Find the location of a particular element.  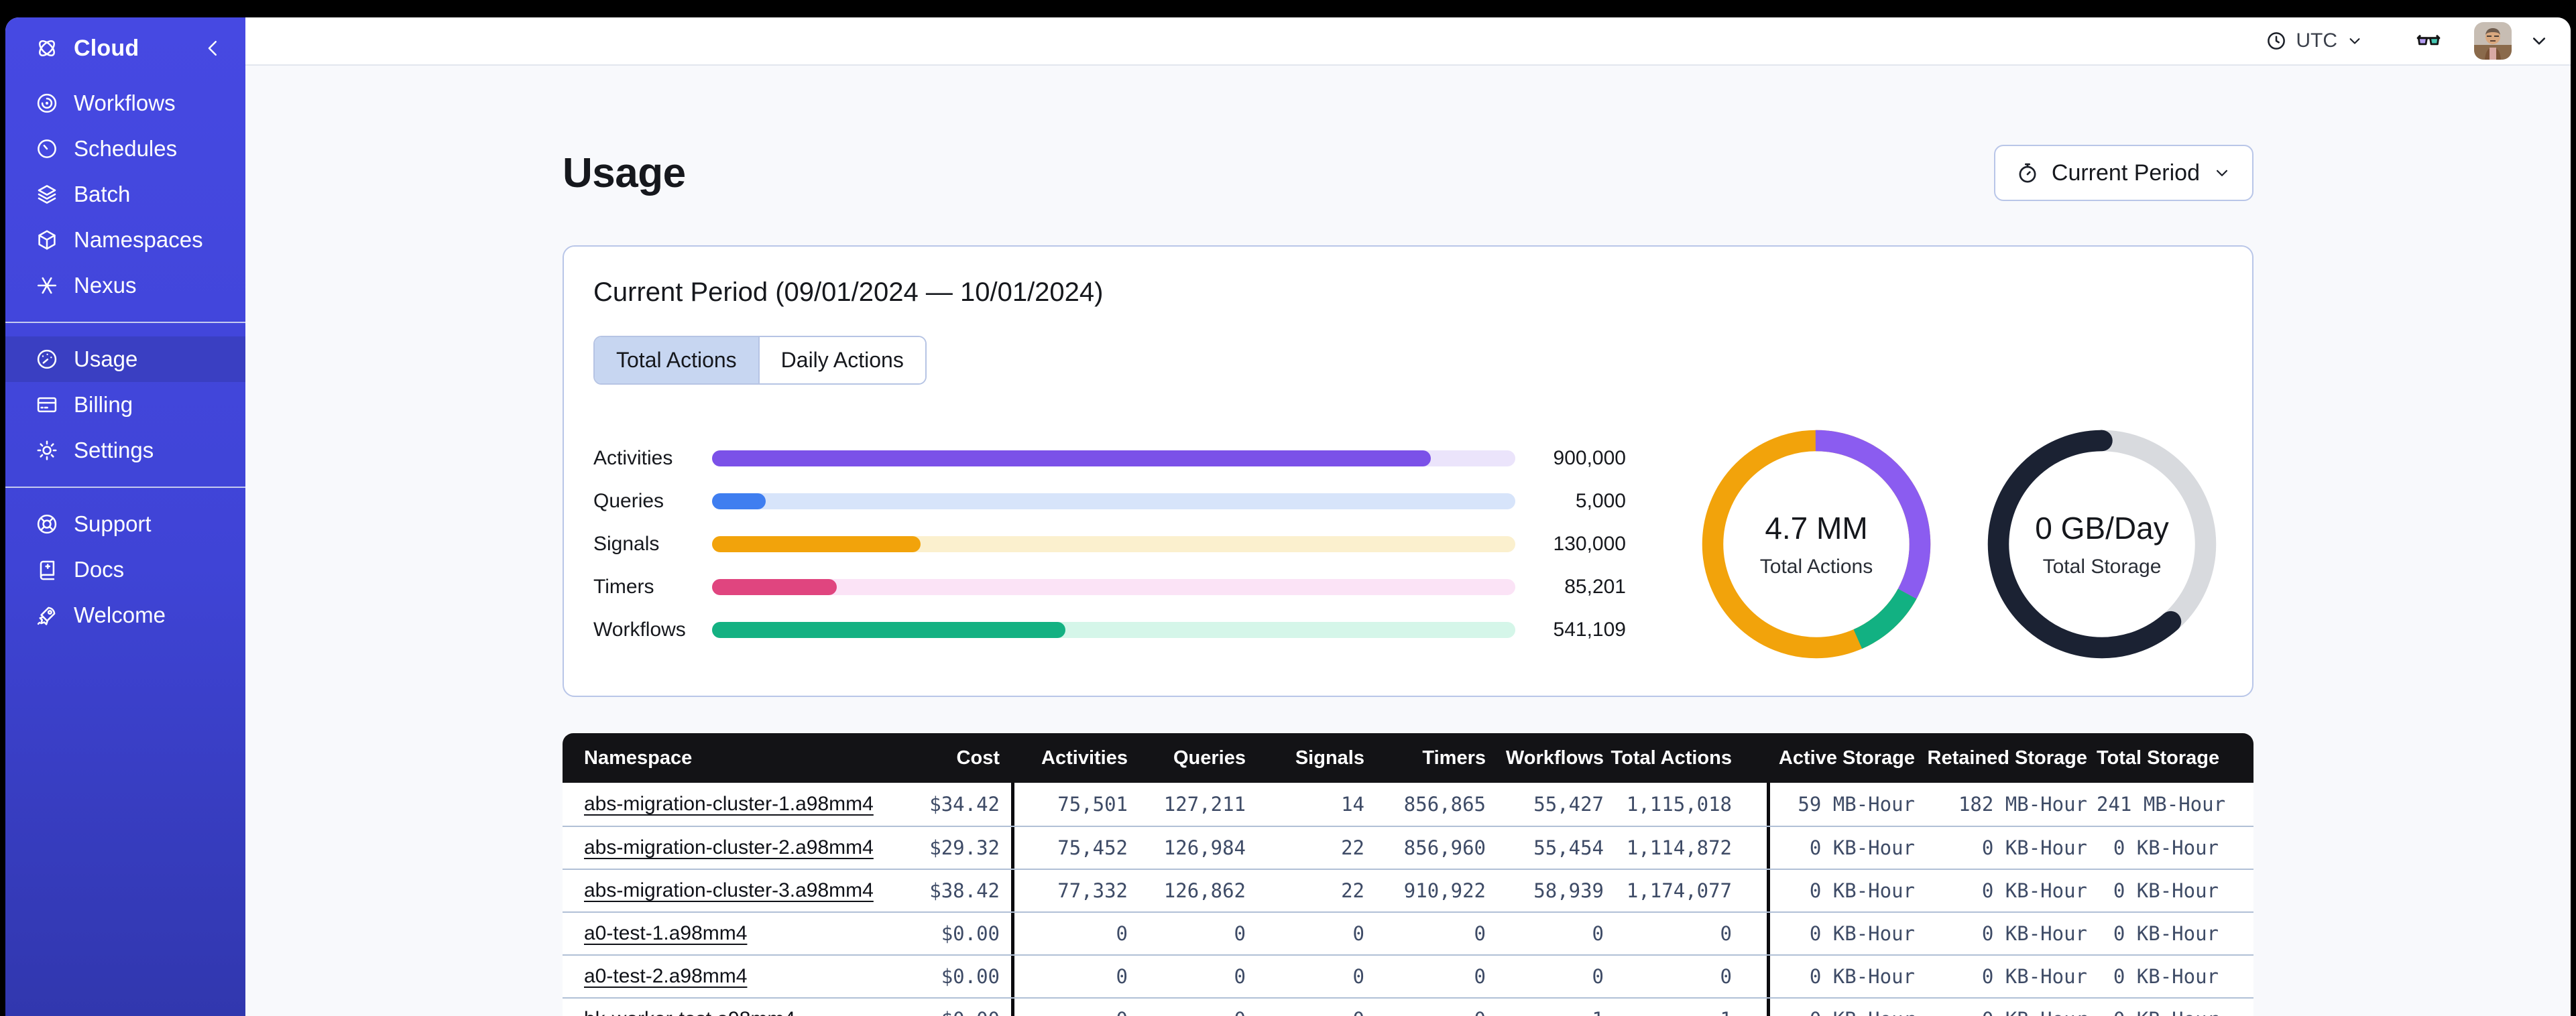

namespace-link: a0-test-1.a98mm4 is located at coordinates (665, 933).